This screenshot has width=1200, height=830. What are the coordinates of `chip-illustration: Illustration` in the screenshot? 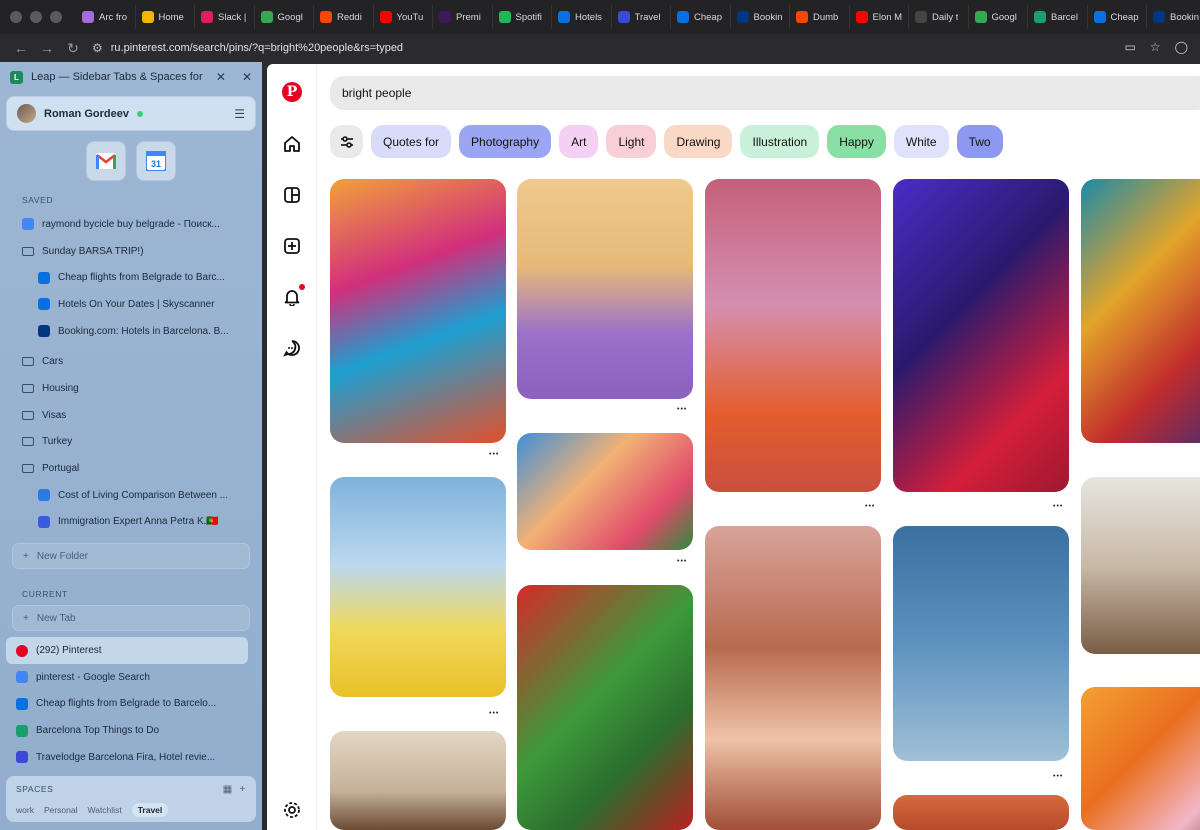 It's located at (780, 141).